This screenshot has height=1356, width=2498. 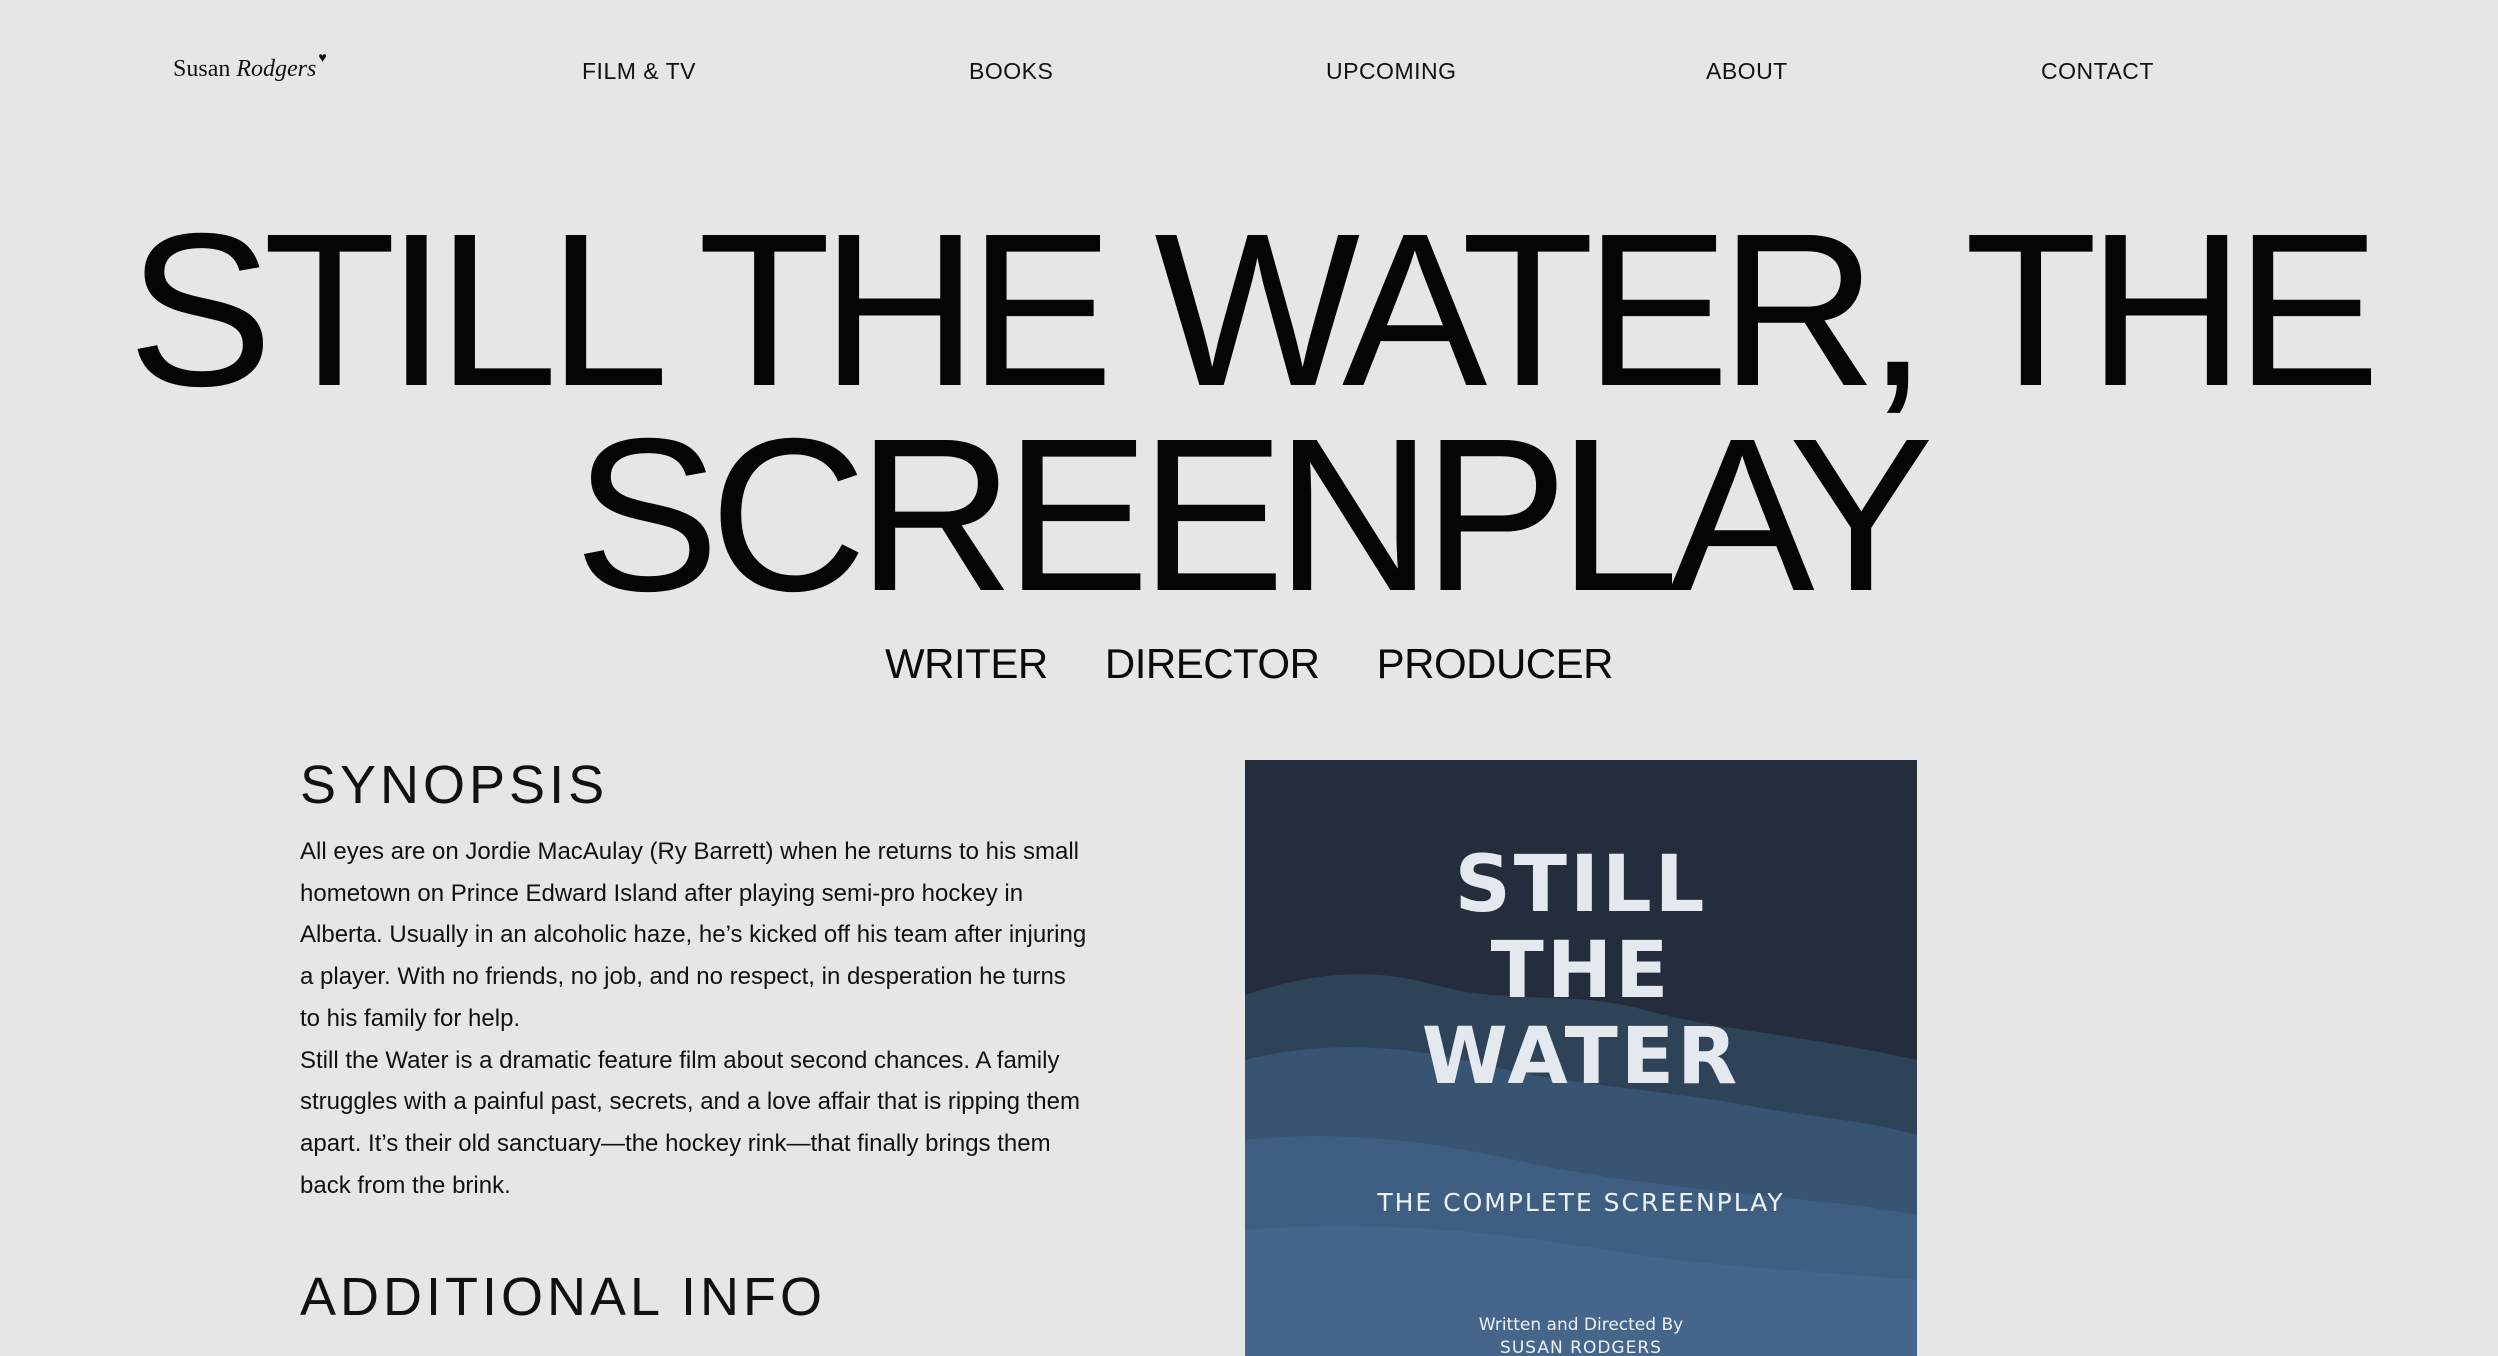 I want to click on synopsis-heading: SYNOPSIS, so click(x=454, y=785).